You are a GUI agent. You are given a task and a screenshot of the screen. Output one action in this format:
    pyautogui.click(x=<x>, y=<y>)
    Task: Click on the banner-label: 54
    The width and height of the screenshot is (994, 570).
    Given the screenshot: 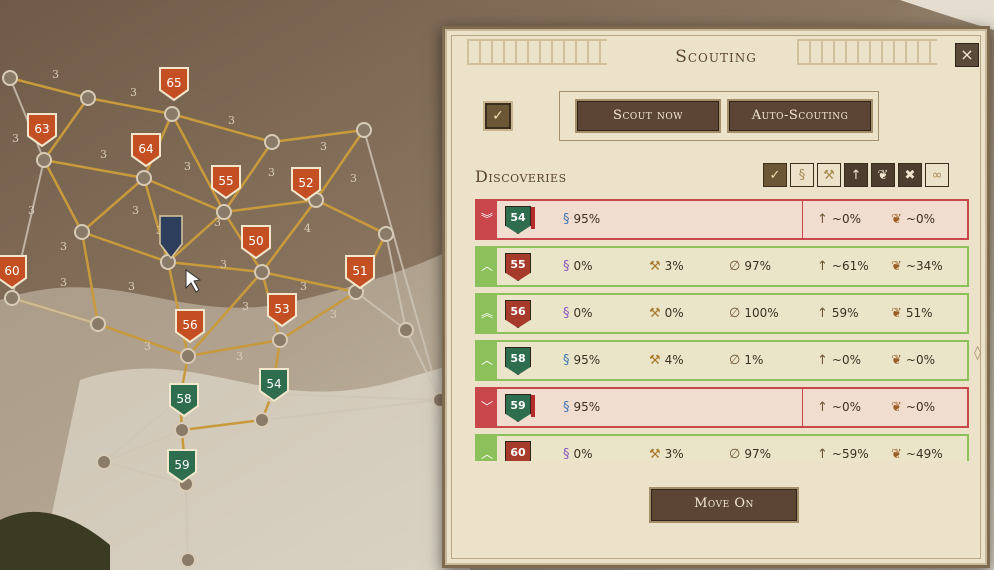 What is the action you would take?
    pyautogui.click(x=273, y=384)
    